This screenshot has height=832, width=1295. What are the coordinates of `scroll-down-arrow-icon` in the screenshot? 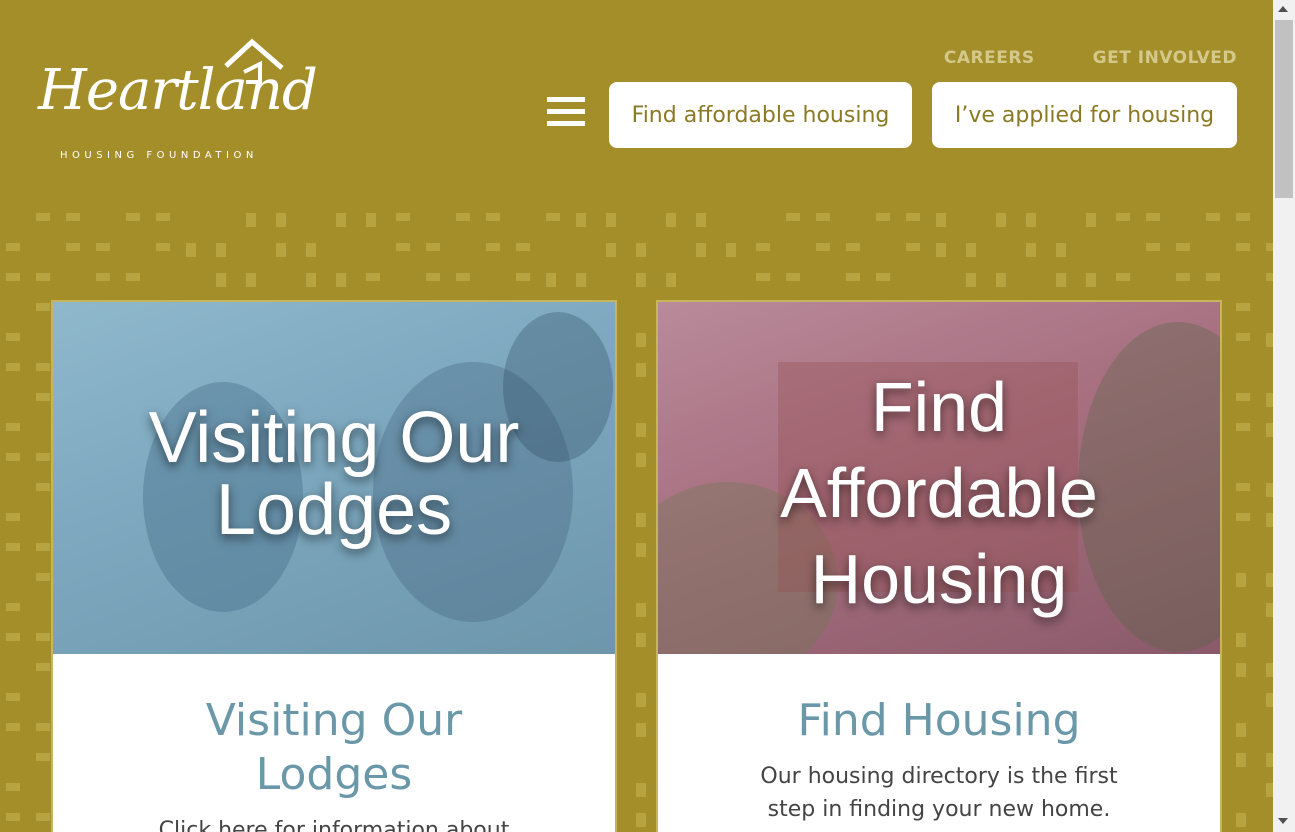 It's located at (1283, 821).